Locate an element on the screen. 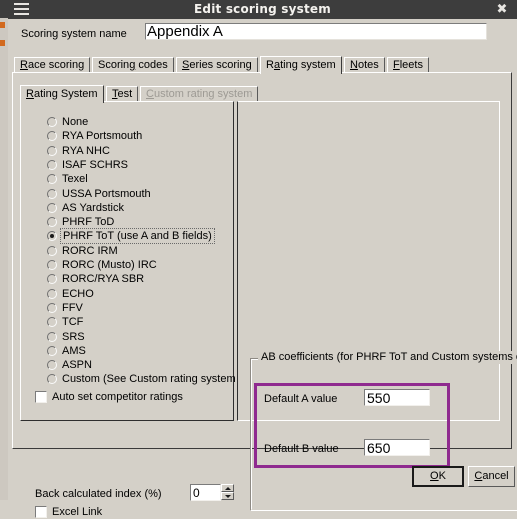 The height and width of the screenshot is (519, 517). back-calculated-index-input is located at coordinates (205, 492).